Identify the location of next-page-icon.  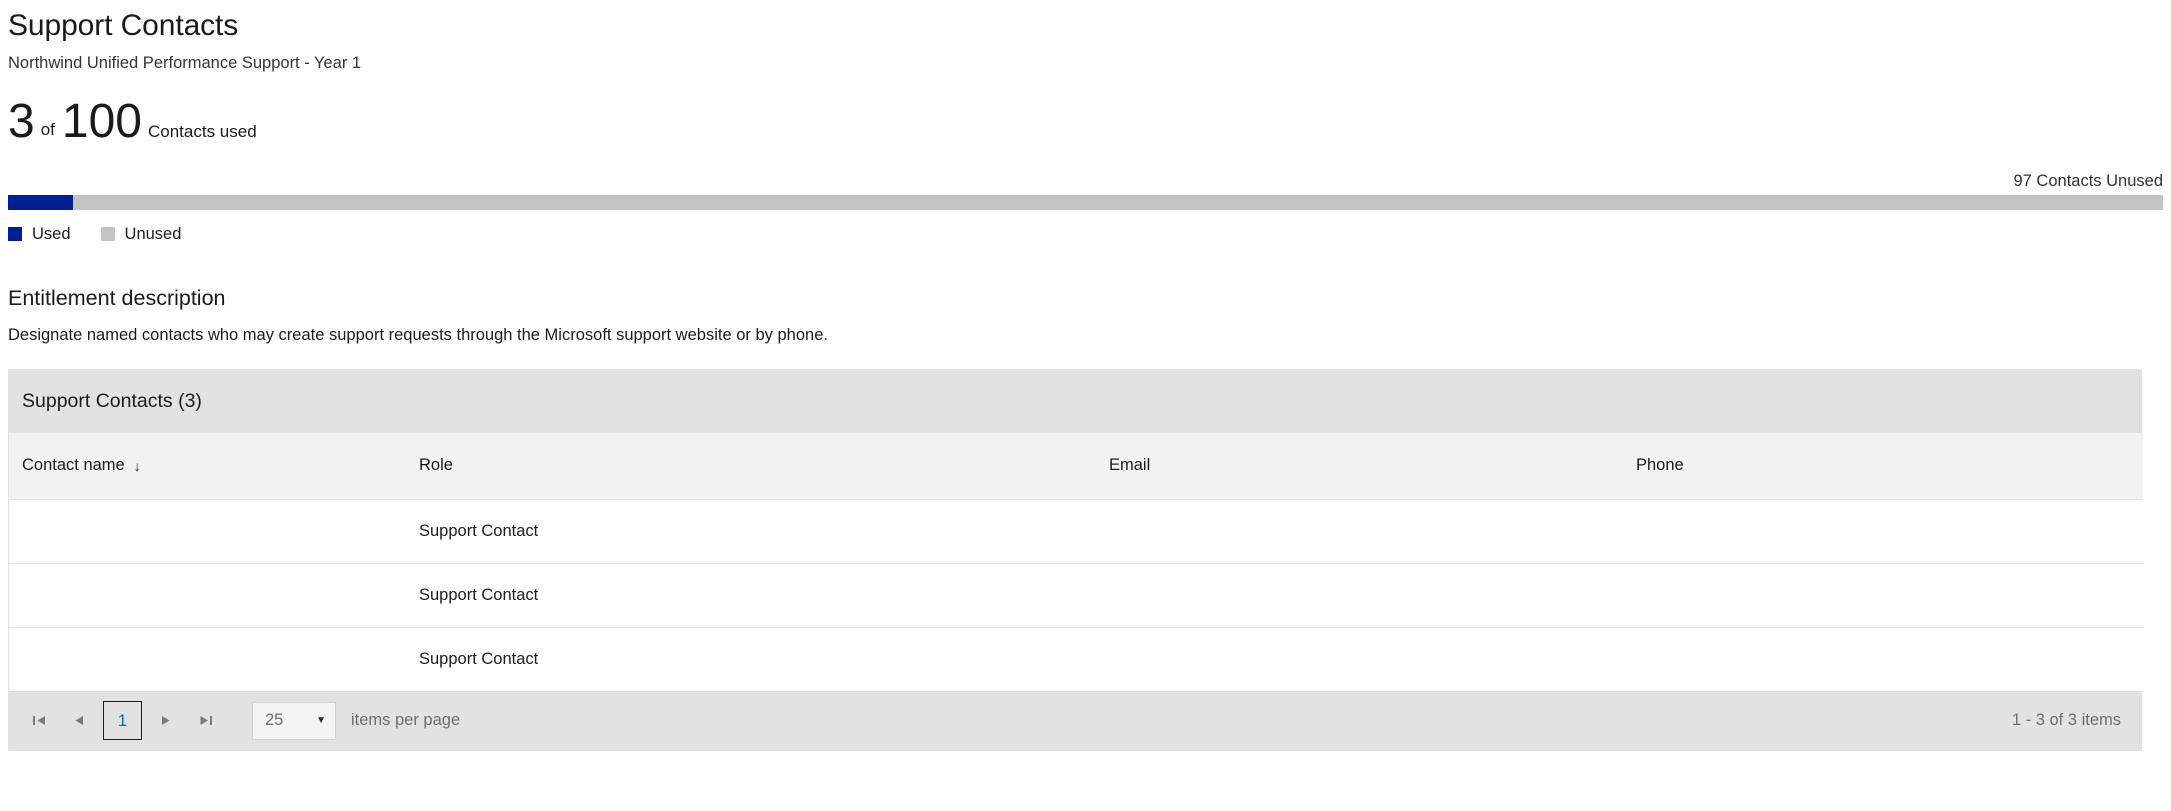
(166, 721).